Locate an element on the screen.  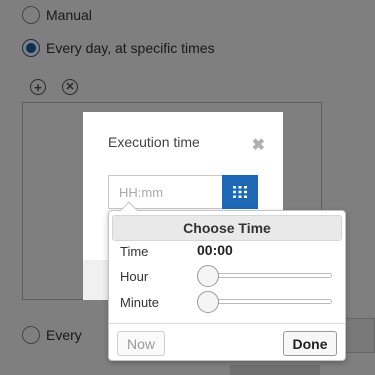
time-label: Time is located at coordinates (134, 251).